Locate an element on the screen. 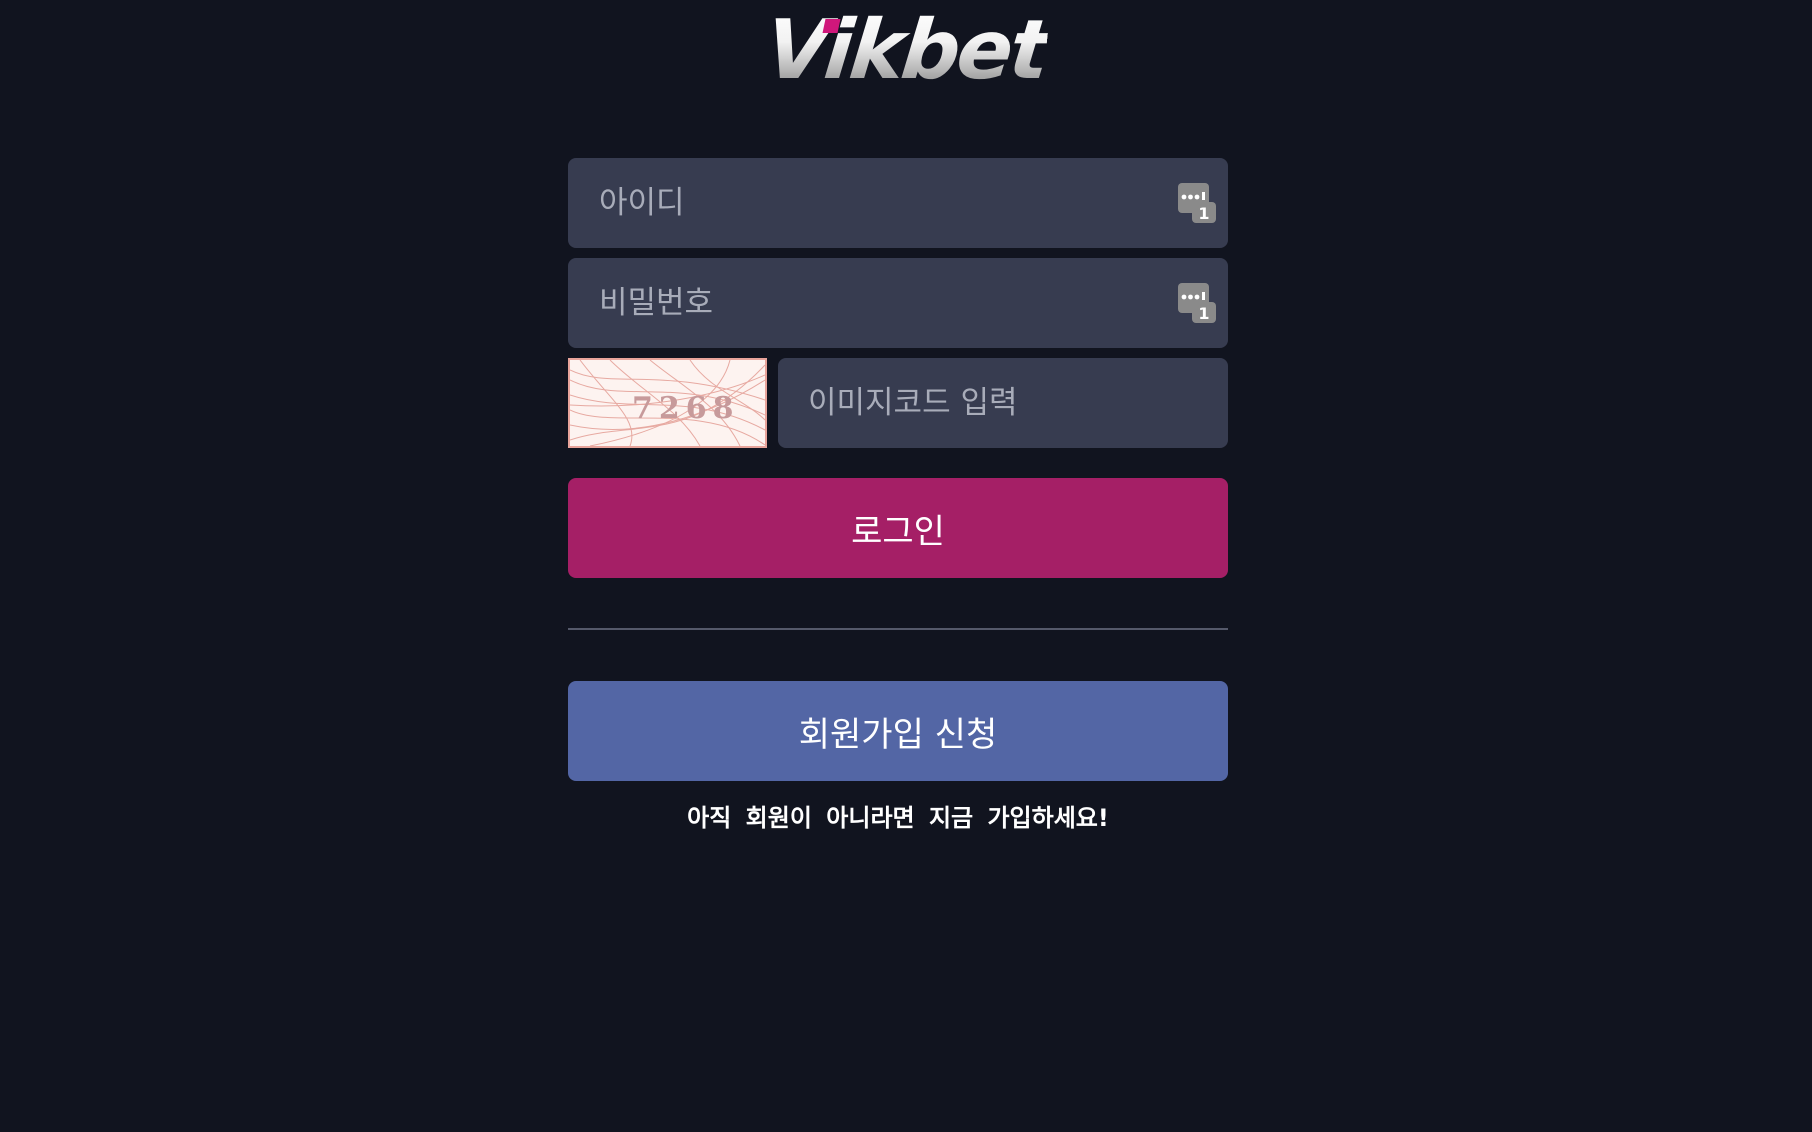  signup-note: 아직 회원이 아니라면 지금 가입하세요! is located at coordinates (898, 818).